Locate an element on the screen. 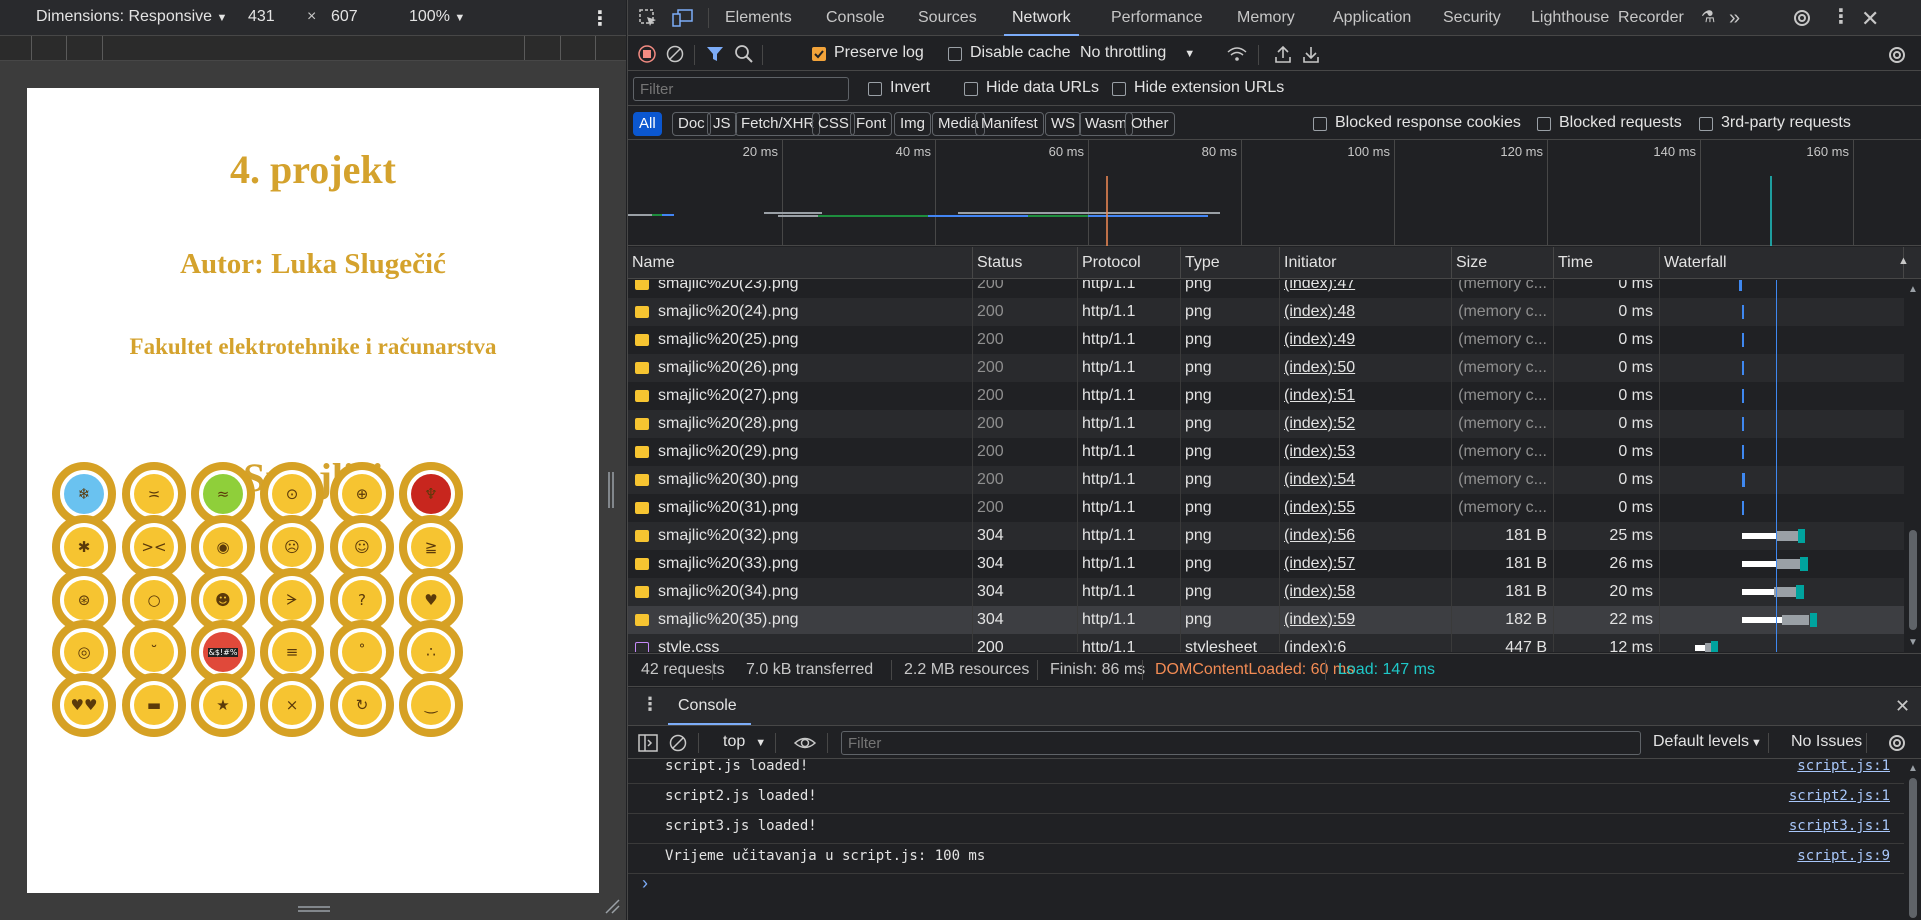  sidebar-toggle-icon is located at coordinates (648, 743).